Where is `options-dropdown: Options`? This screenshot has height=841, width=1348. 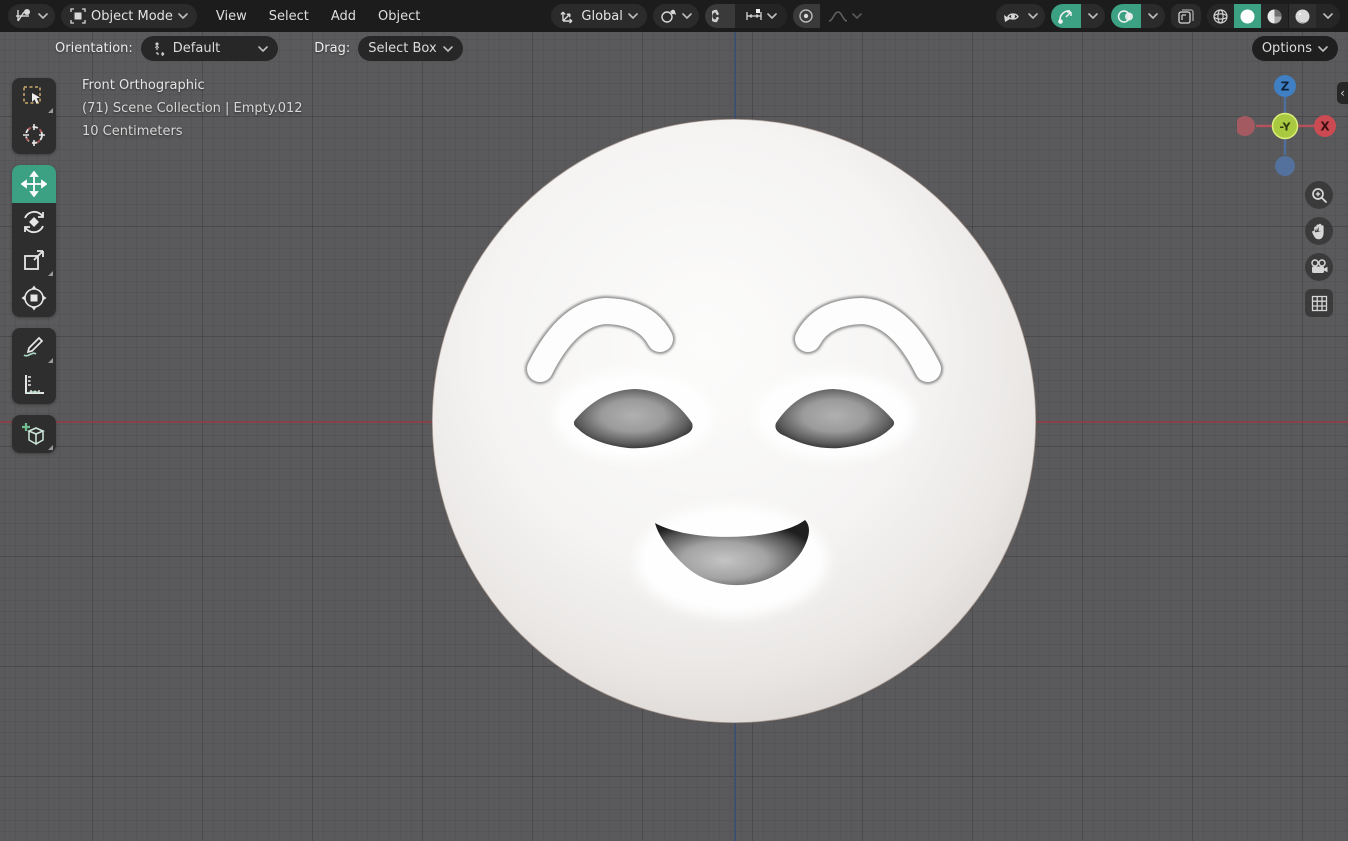
options-dropdown: Options is located at coordinates (1294, 48).